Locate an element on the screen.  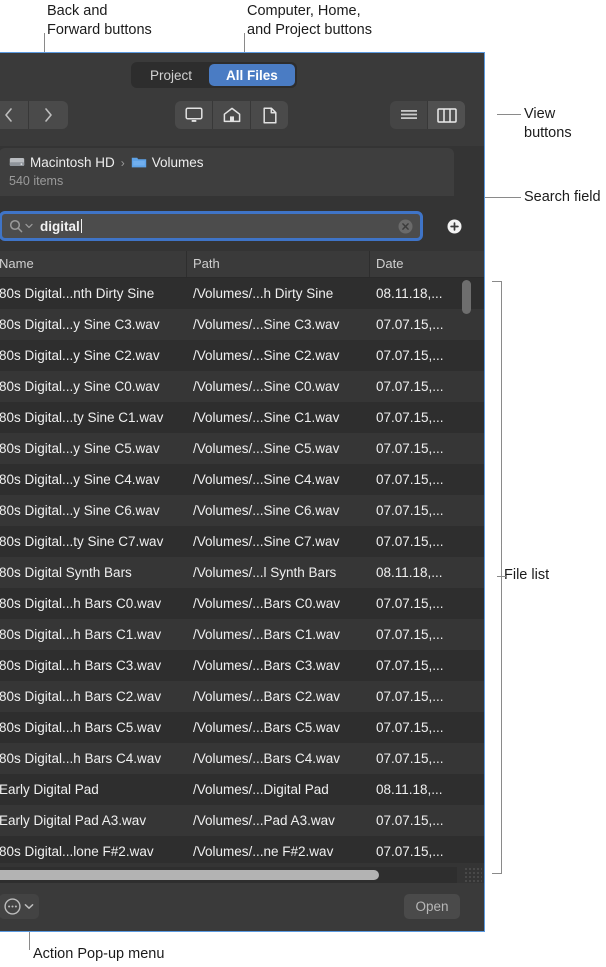
chevron-right-icon is located at coordinates (48, 115).